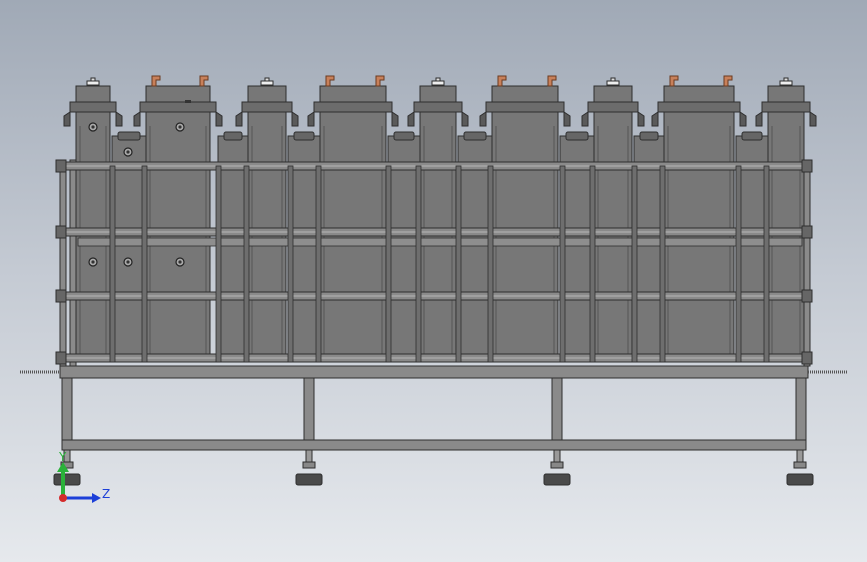  What do you see at coordinates (309, 479) in the screenshot?
I see `foot-2-pad` at bounding box center [309, 479].